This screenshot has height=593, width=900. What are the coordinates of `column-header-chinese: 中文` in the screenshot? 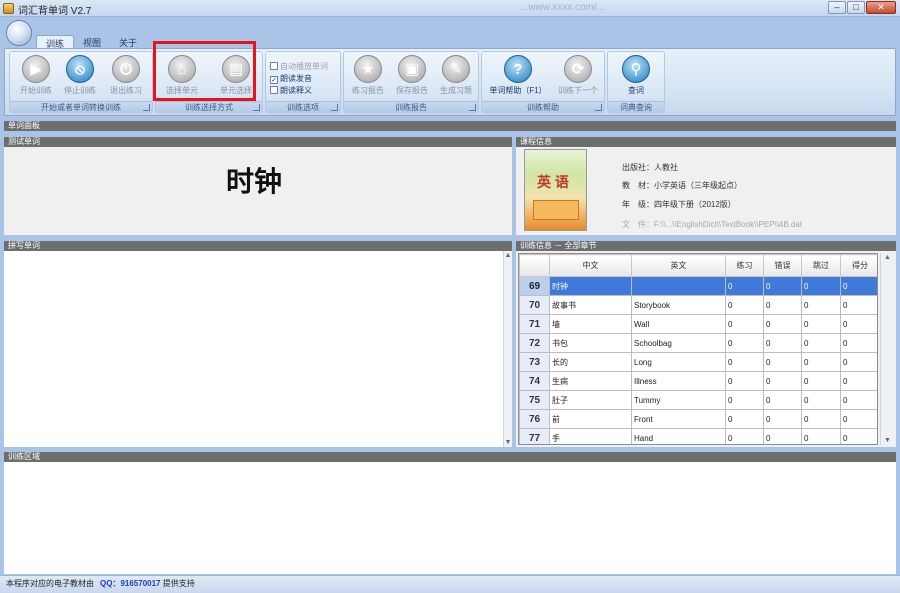 It's located at (590, 265).